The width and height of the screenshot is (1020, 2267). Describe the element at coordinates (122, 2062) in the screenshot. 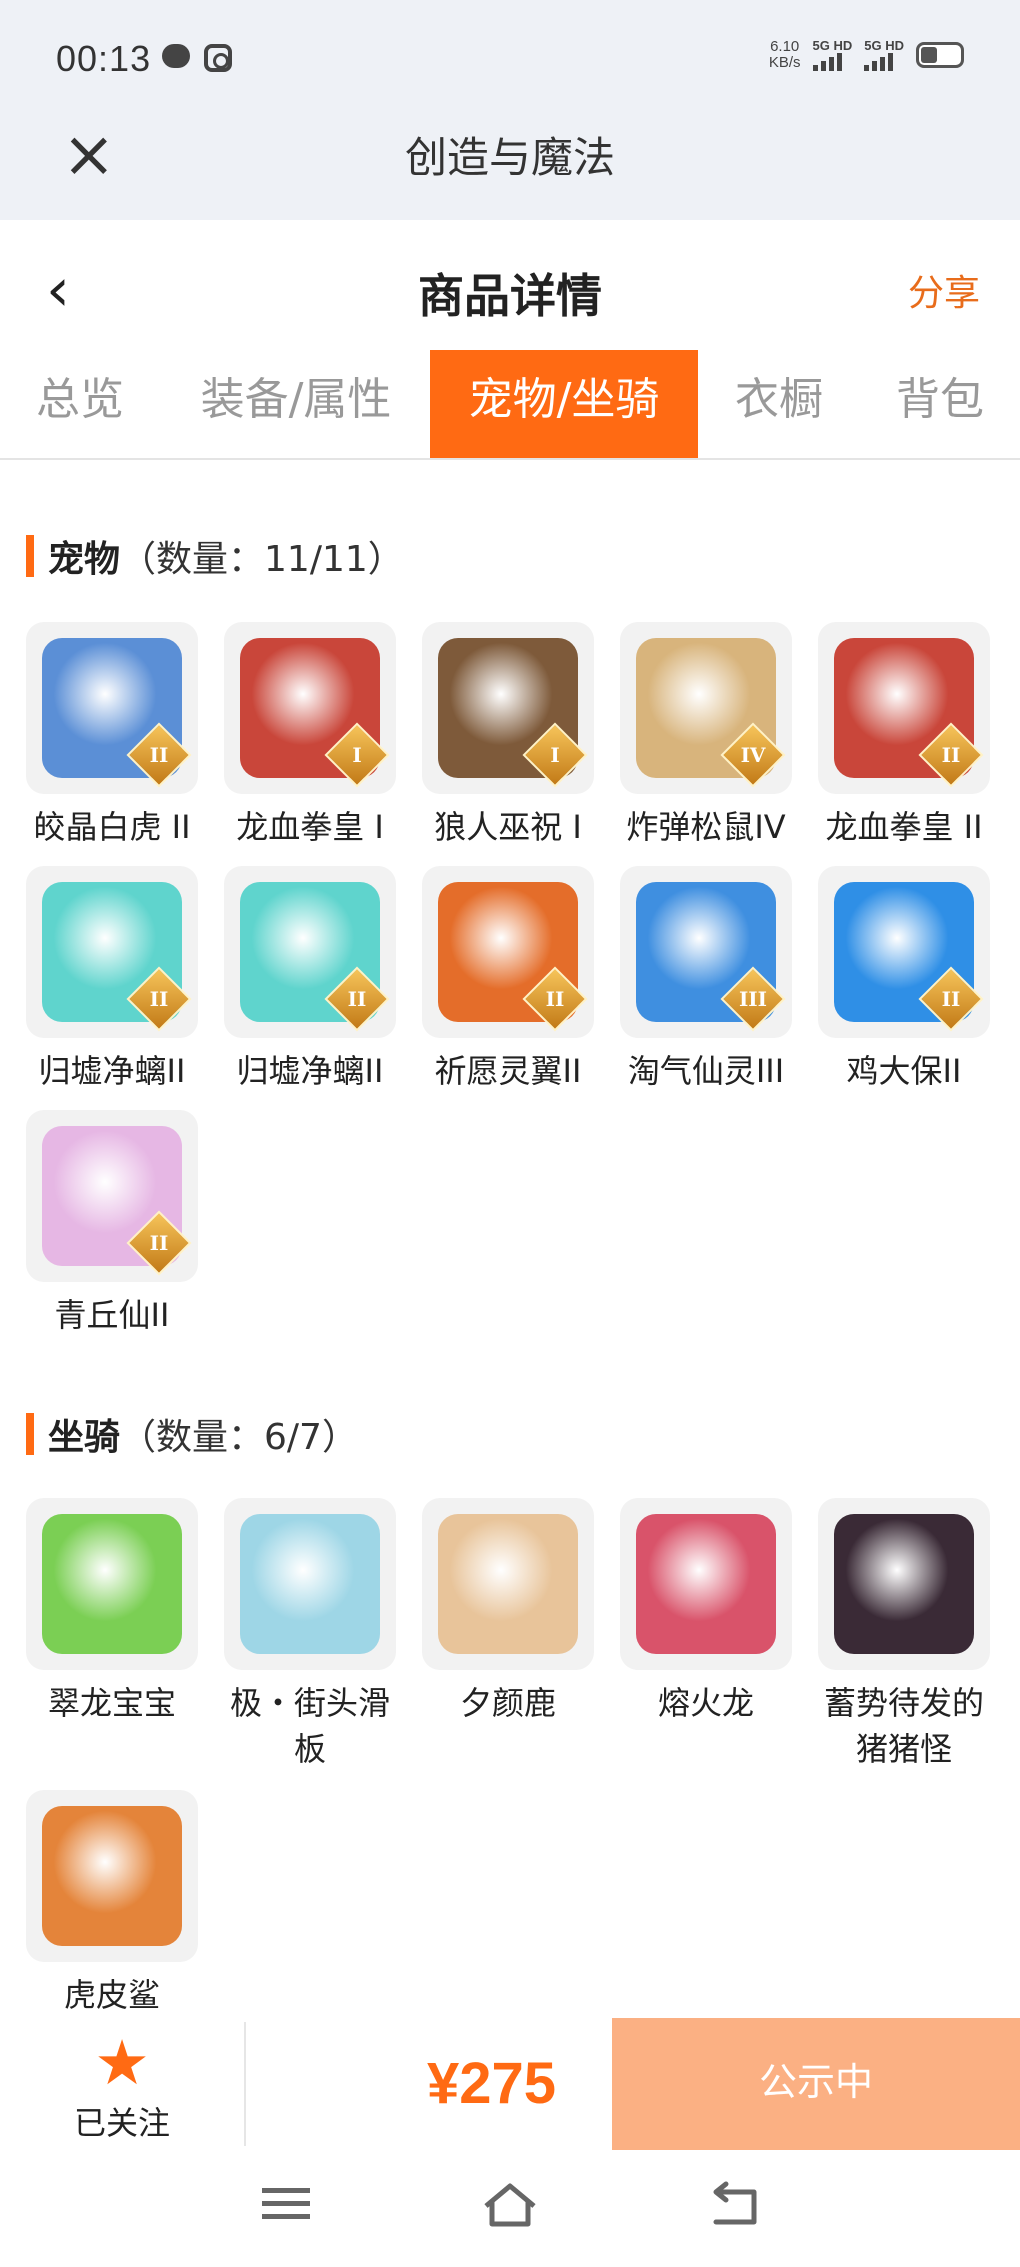

I see `star-icon: ★` at that location.